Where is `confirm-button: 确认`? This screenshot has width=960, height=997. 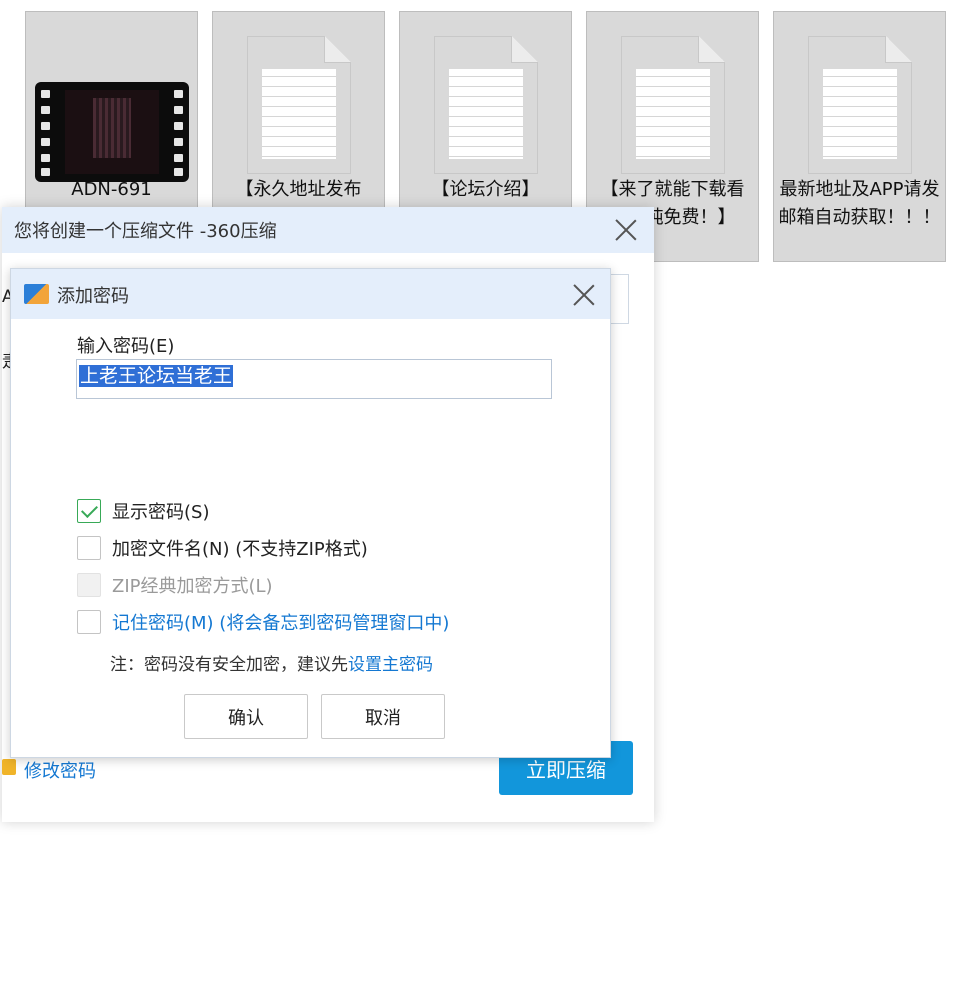
confirm-button: 确认 is located at coordinates (246, 716).